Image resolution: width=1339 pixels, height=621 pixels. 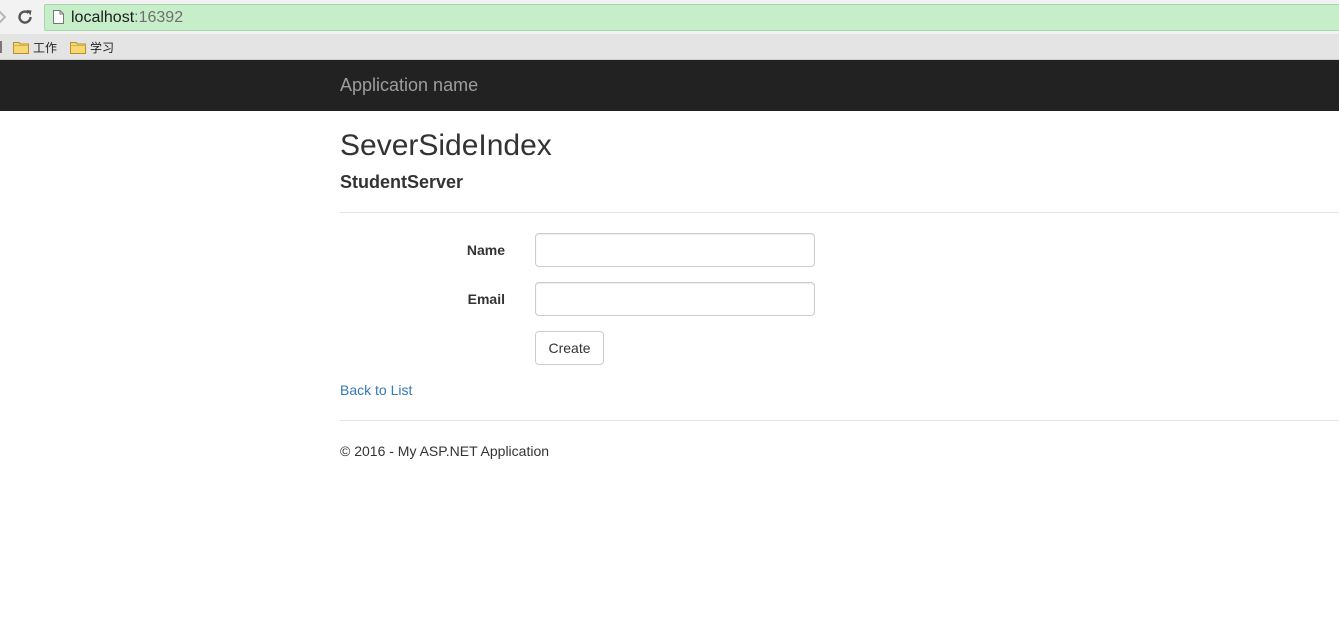 What do you see at coordinates (839, 420) in the screenshot?
I see `footer-divider` at bounding box center [839, 420].